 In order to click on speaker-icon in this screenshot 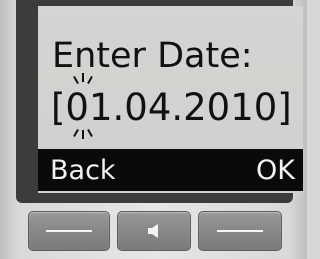, I will do `click(153, 231)`.